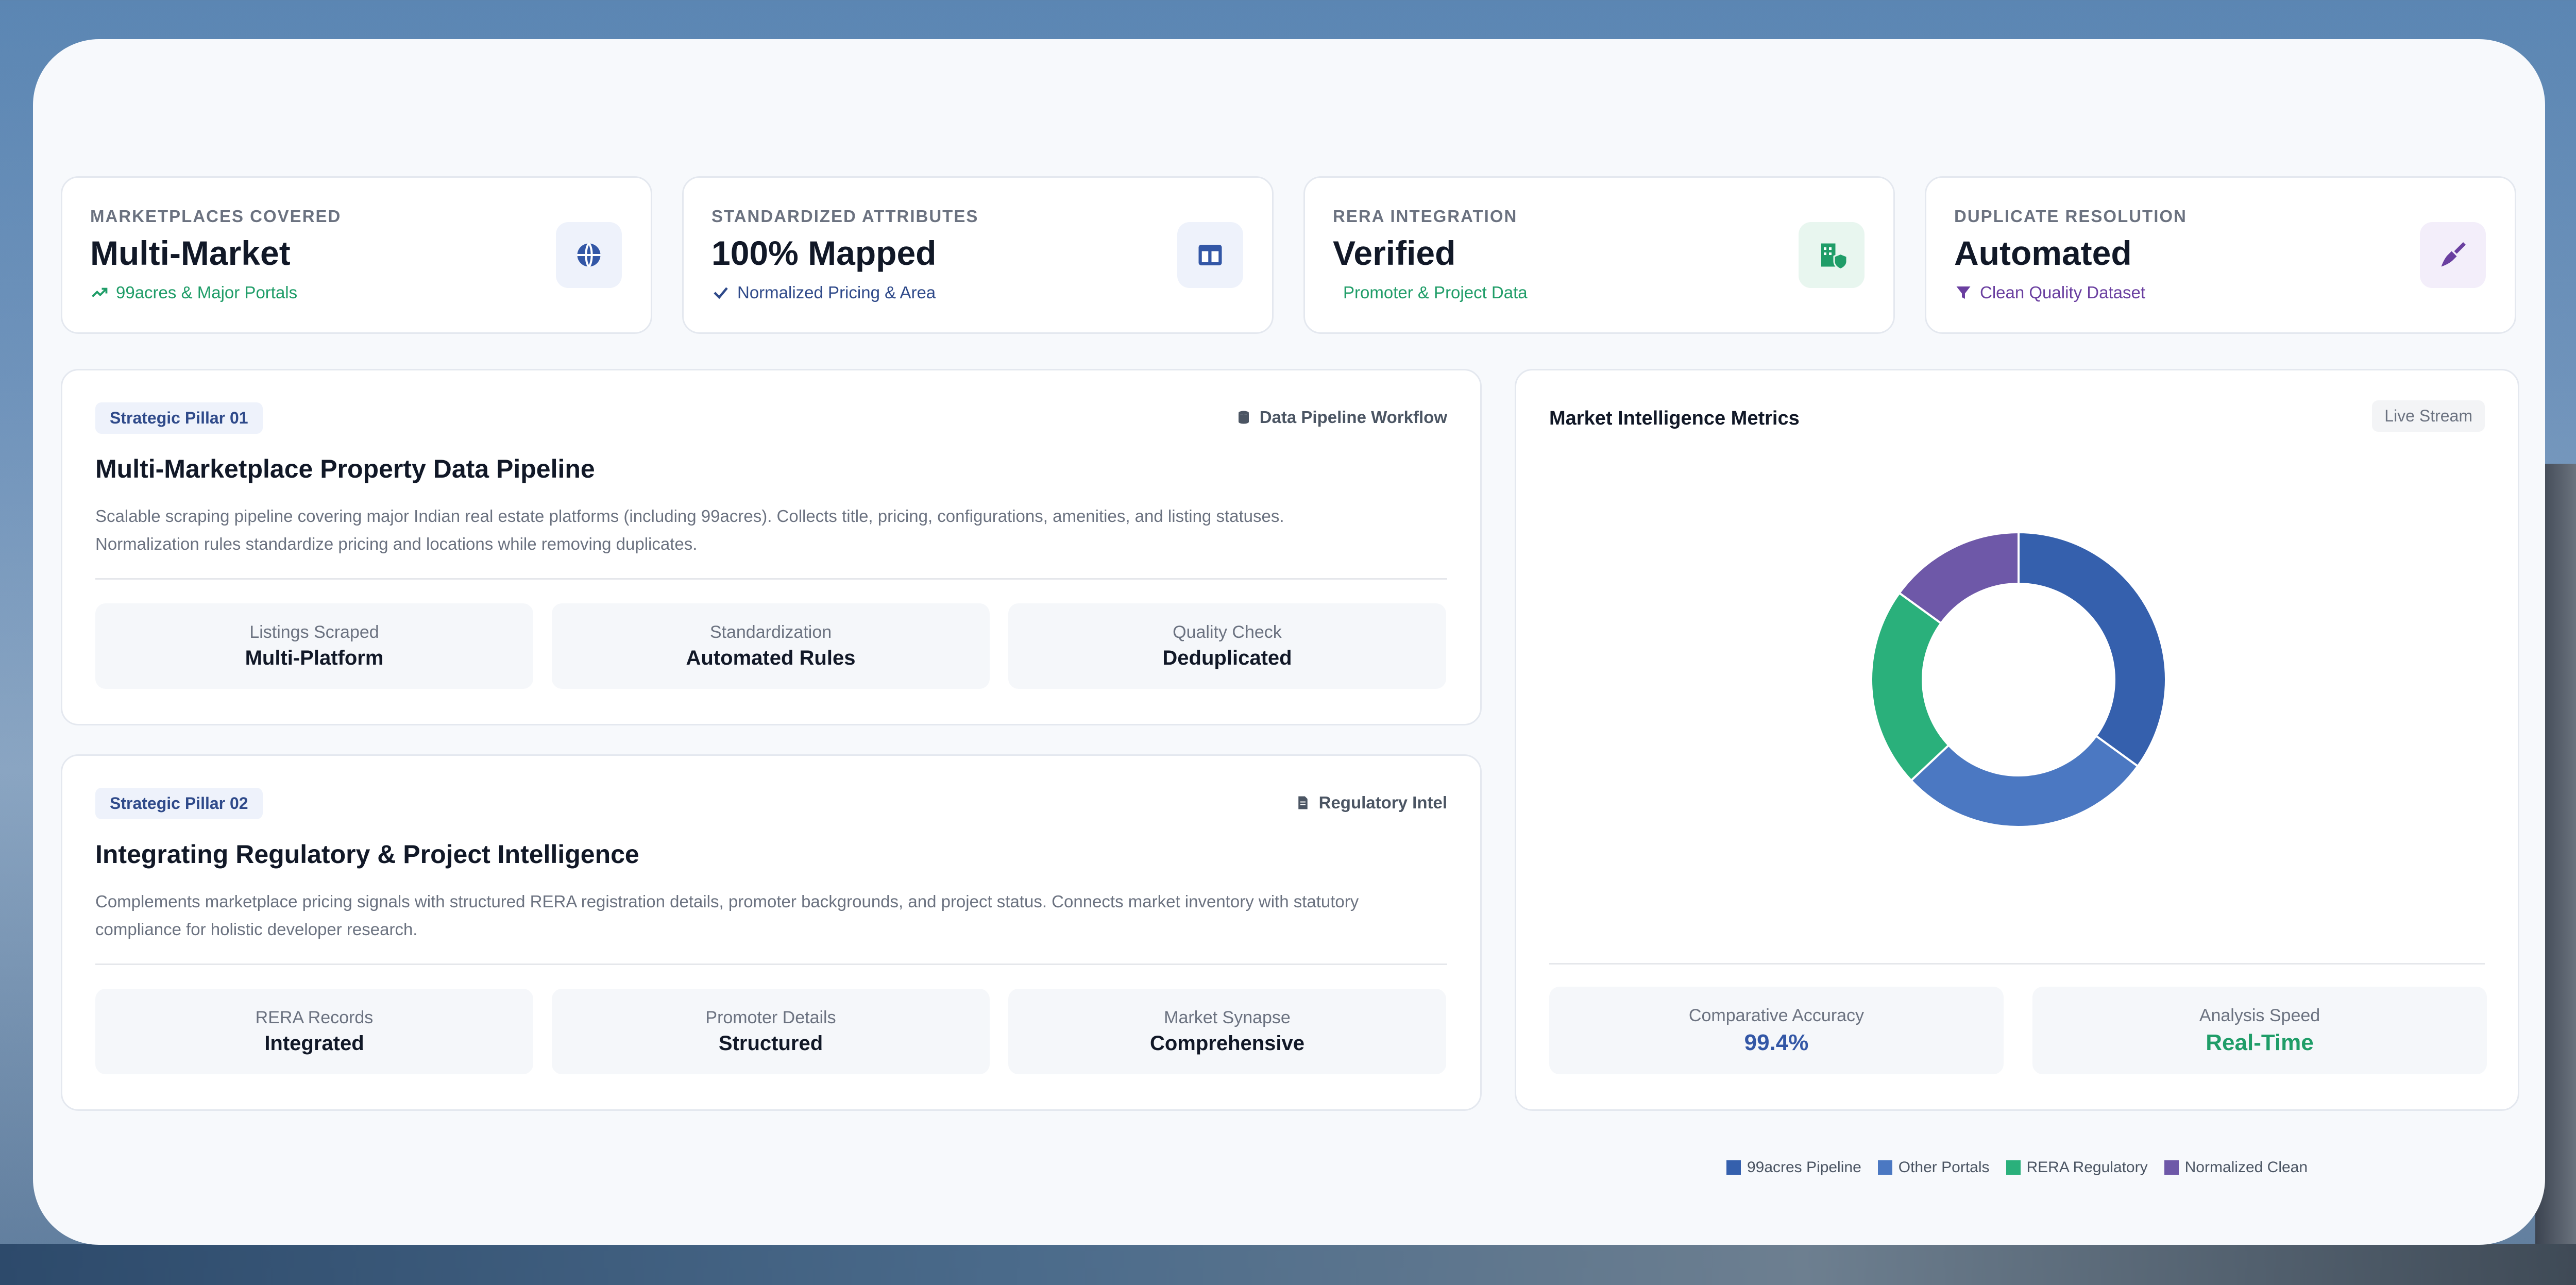  Describe the element at coordinates (1243, 417) in the screenshot. I see `database-icon` at that location.